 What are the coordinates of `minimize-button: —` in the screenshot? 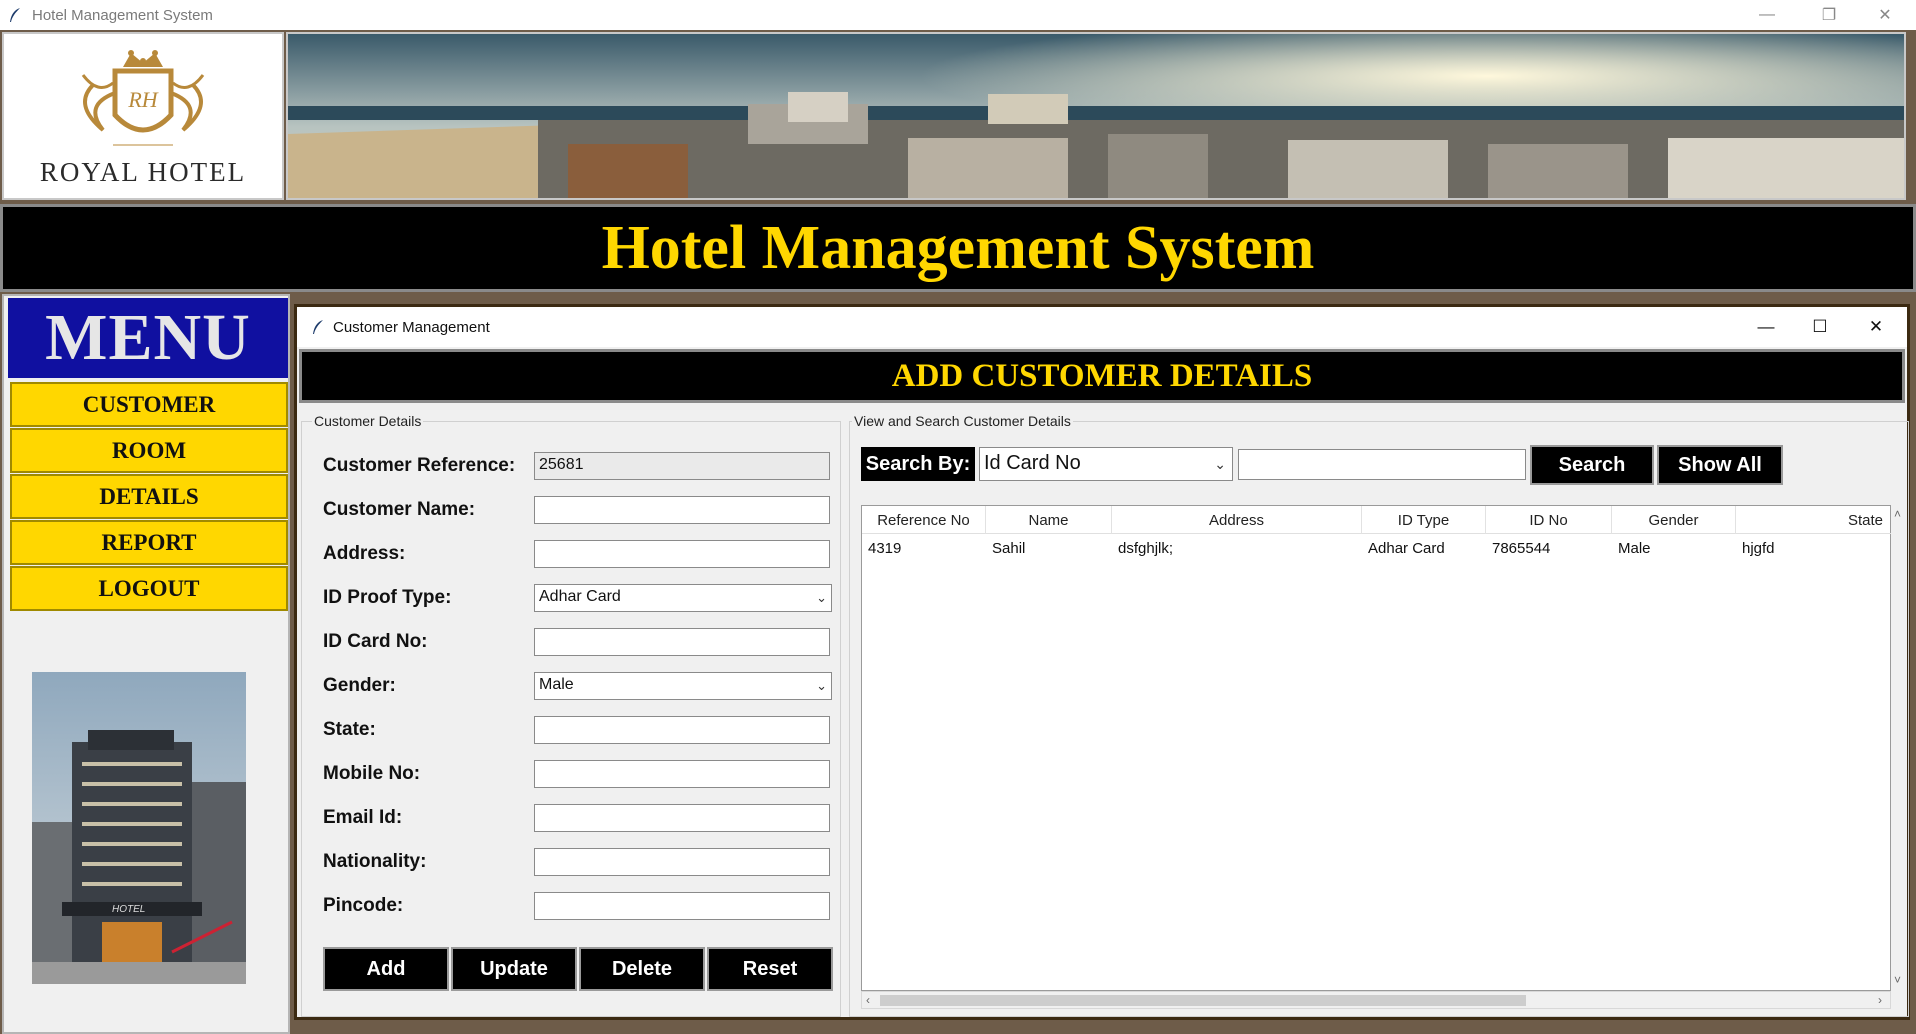 It's located at (1767, 15).